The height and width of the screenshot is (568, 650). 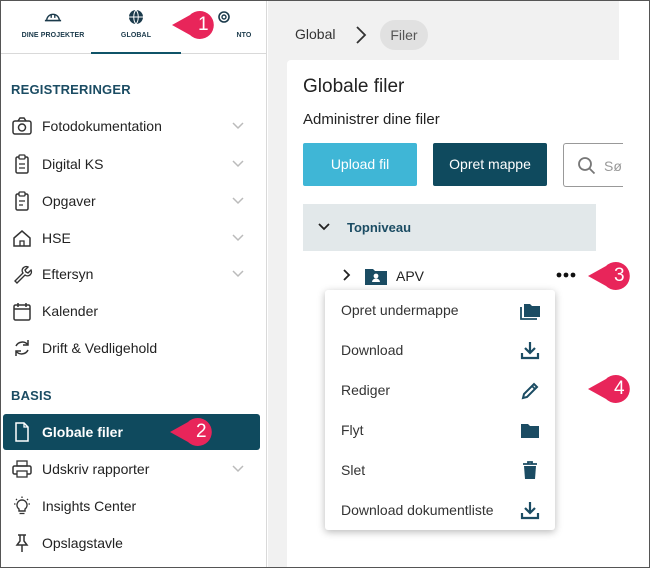 I want to click on callout-number: 2, so click(x=201, y=431).